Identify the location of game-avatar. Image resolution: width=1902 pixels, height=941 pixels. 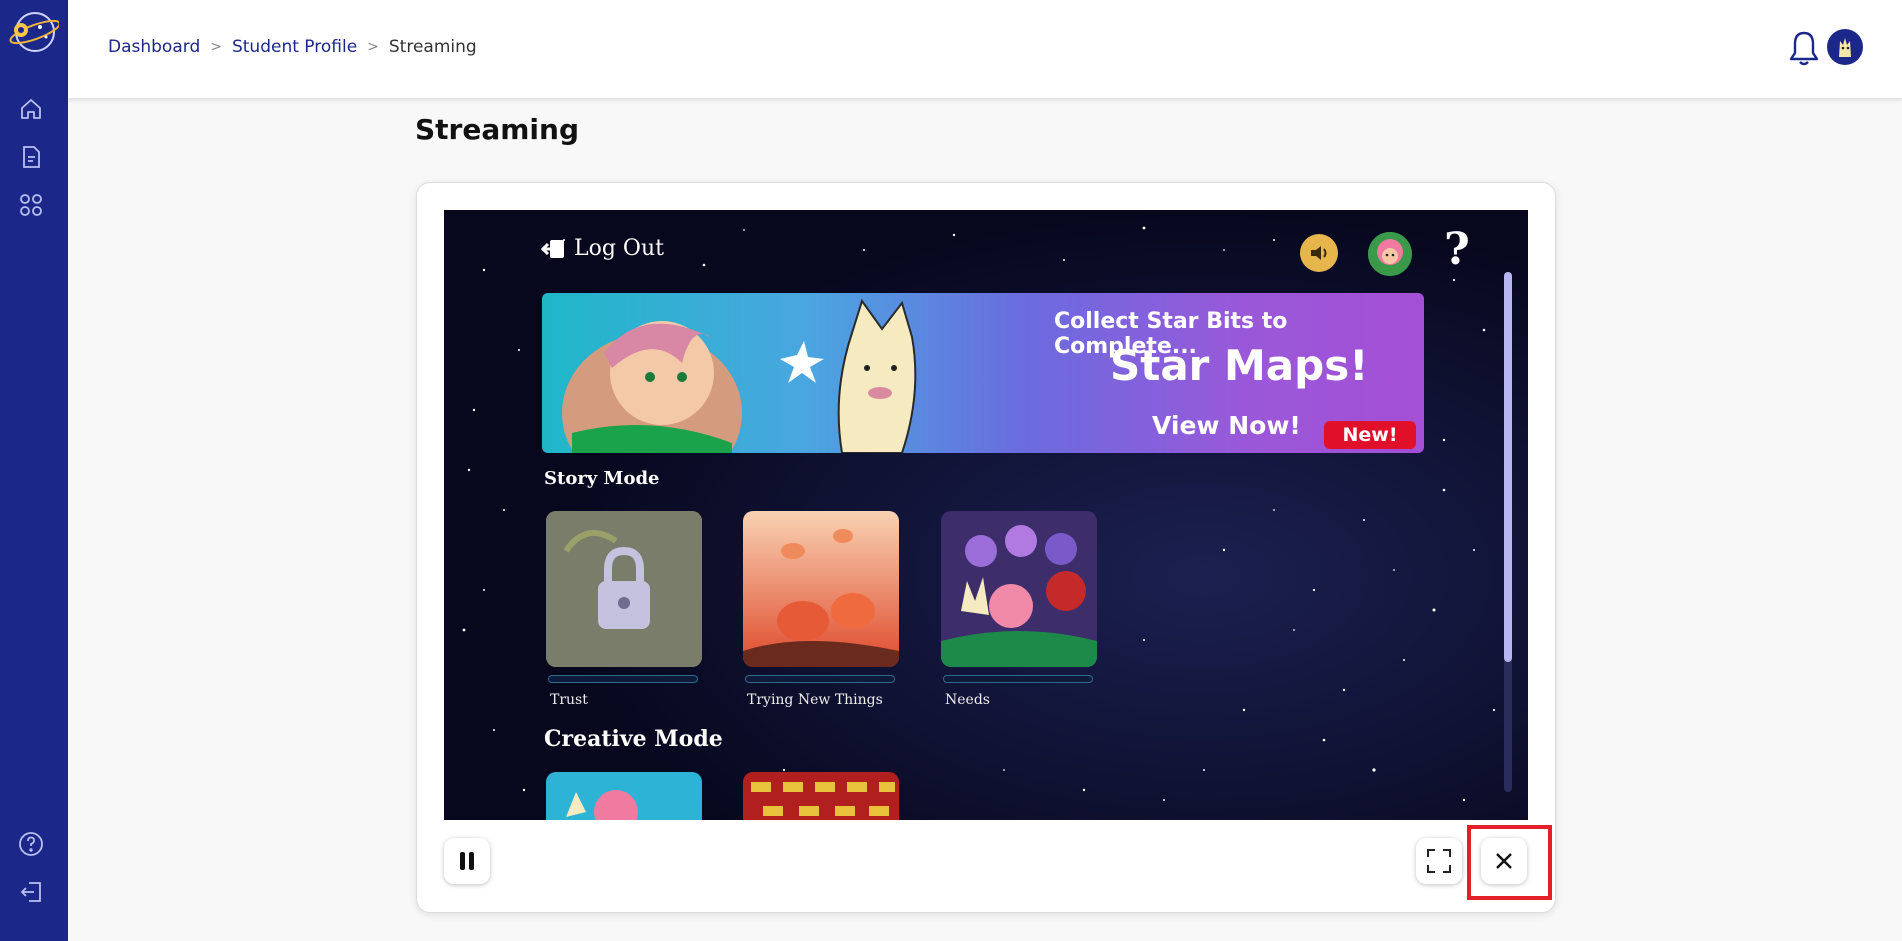
(1390, 254).